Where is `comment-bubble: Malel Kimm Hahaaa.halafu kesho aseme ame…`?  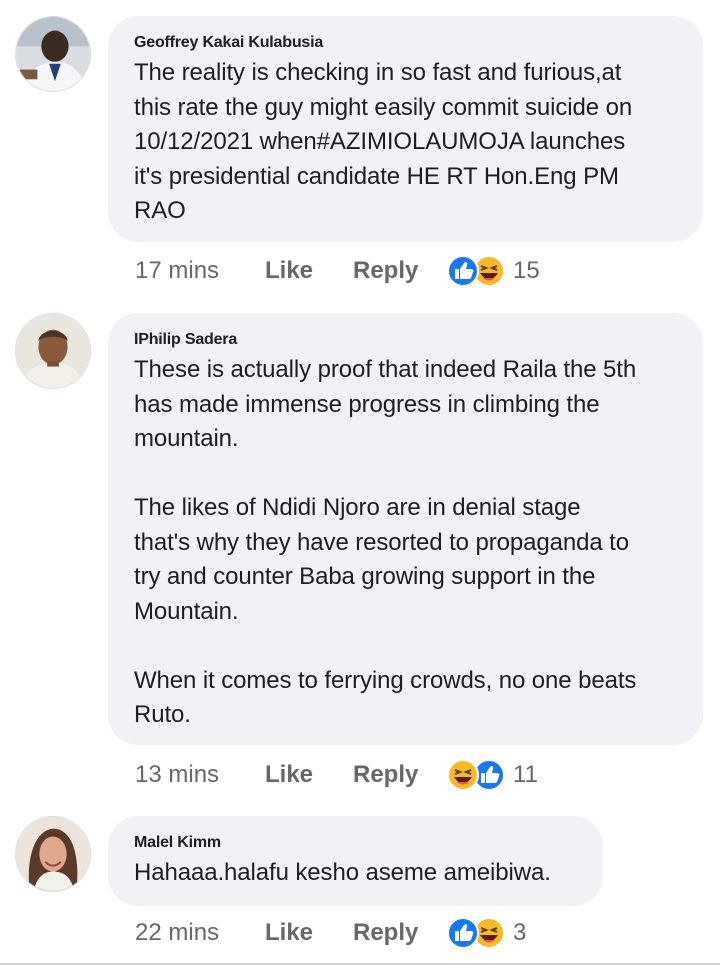 comment-bubble: Malel Kimm Hahaaa.halafu kesho aseme ame… is located at coordinates (355, 861).